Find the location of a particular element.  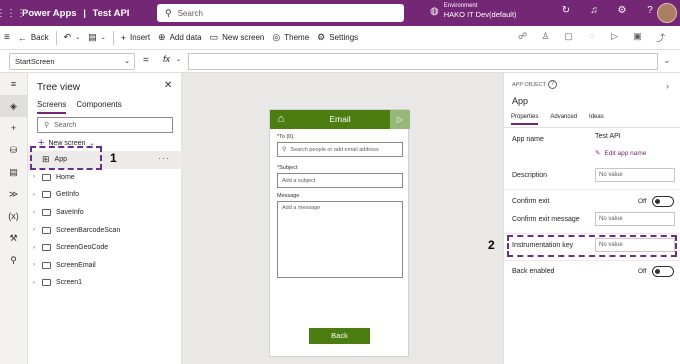

plus-icon: + is located at coordinates (123, 37).